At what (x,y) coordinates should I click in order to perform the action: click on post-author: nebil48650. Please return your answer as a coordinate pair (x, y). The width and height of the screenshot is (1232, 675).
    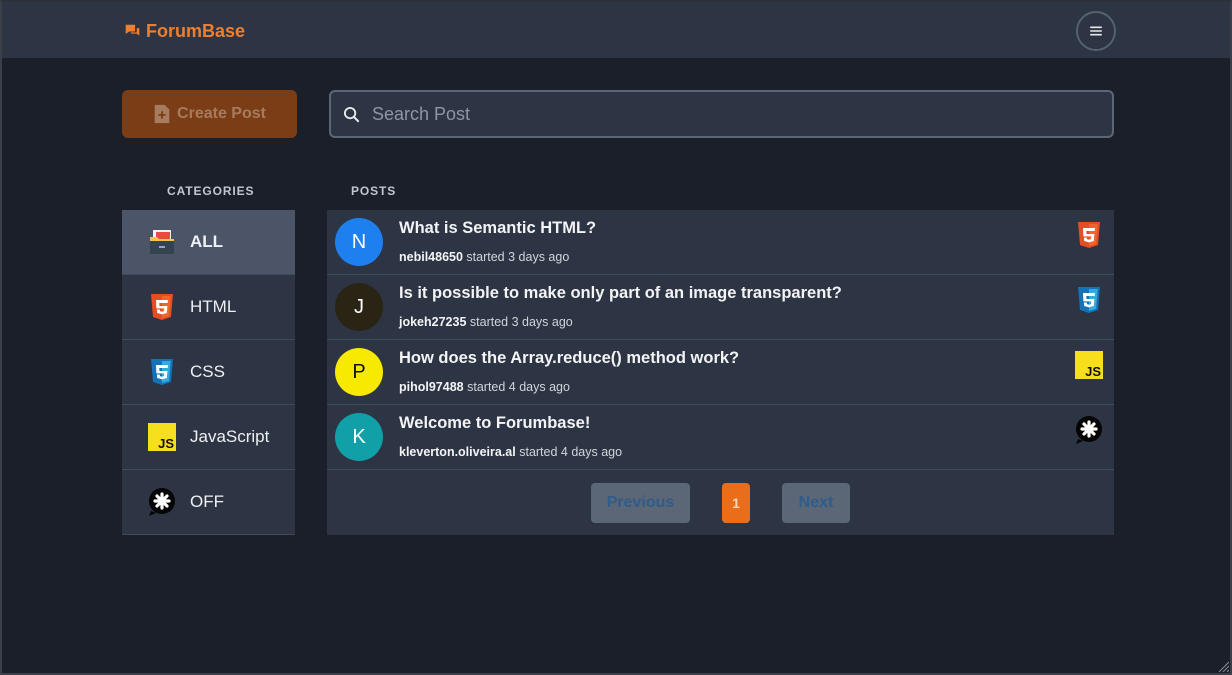
    Looking at the image, I should click on (431, 257).